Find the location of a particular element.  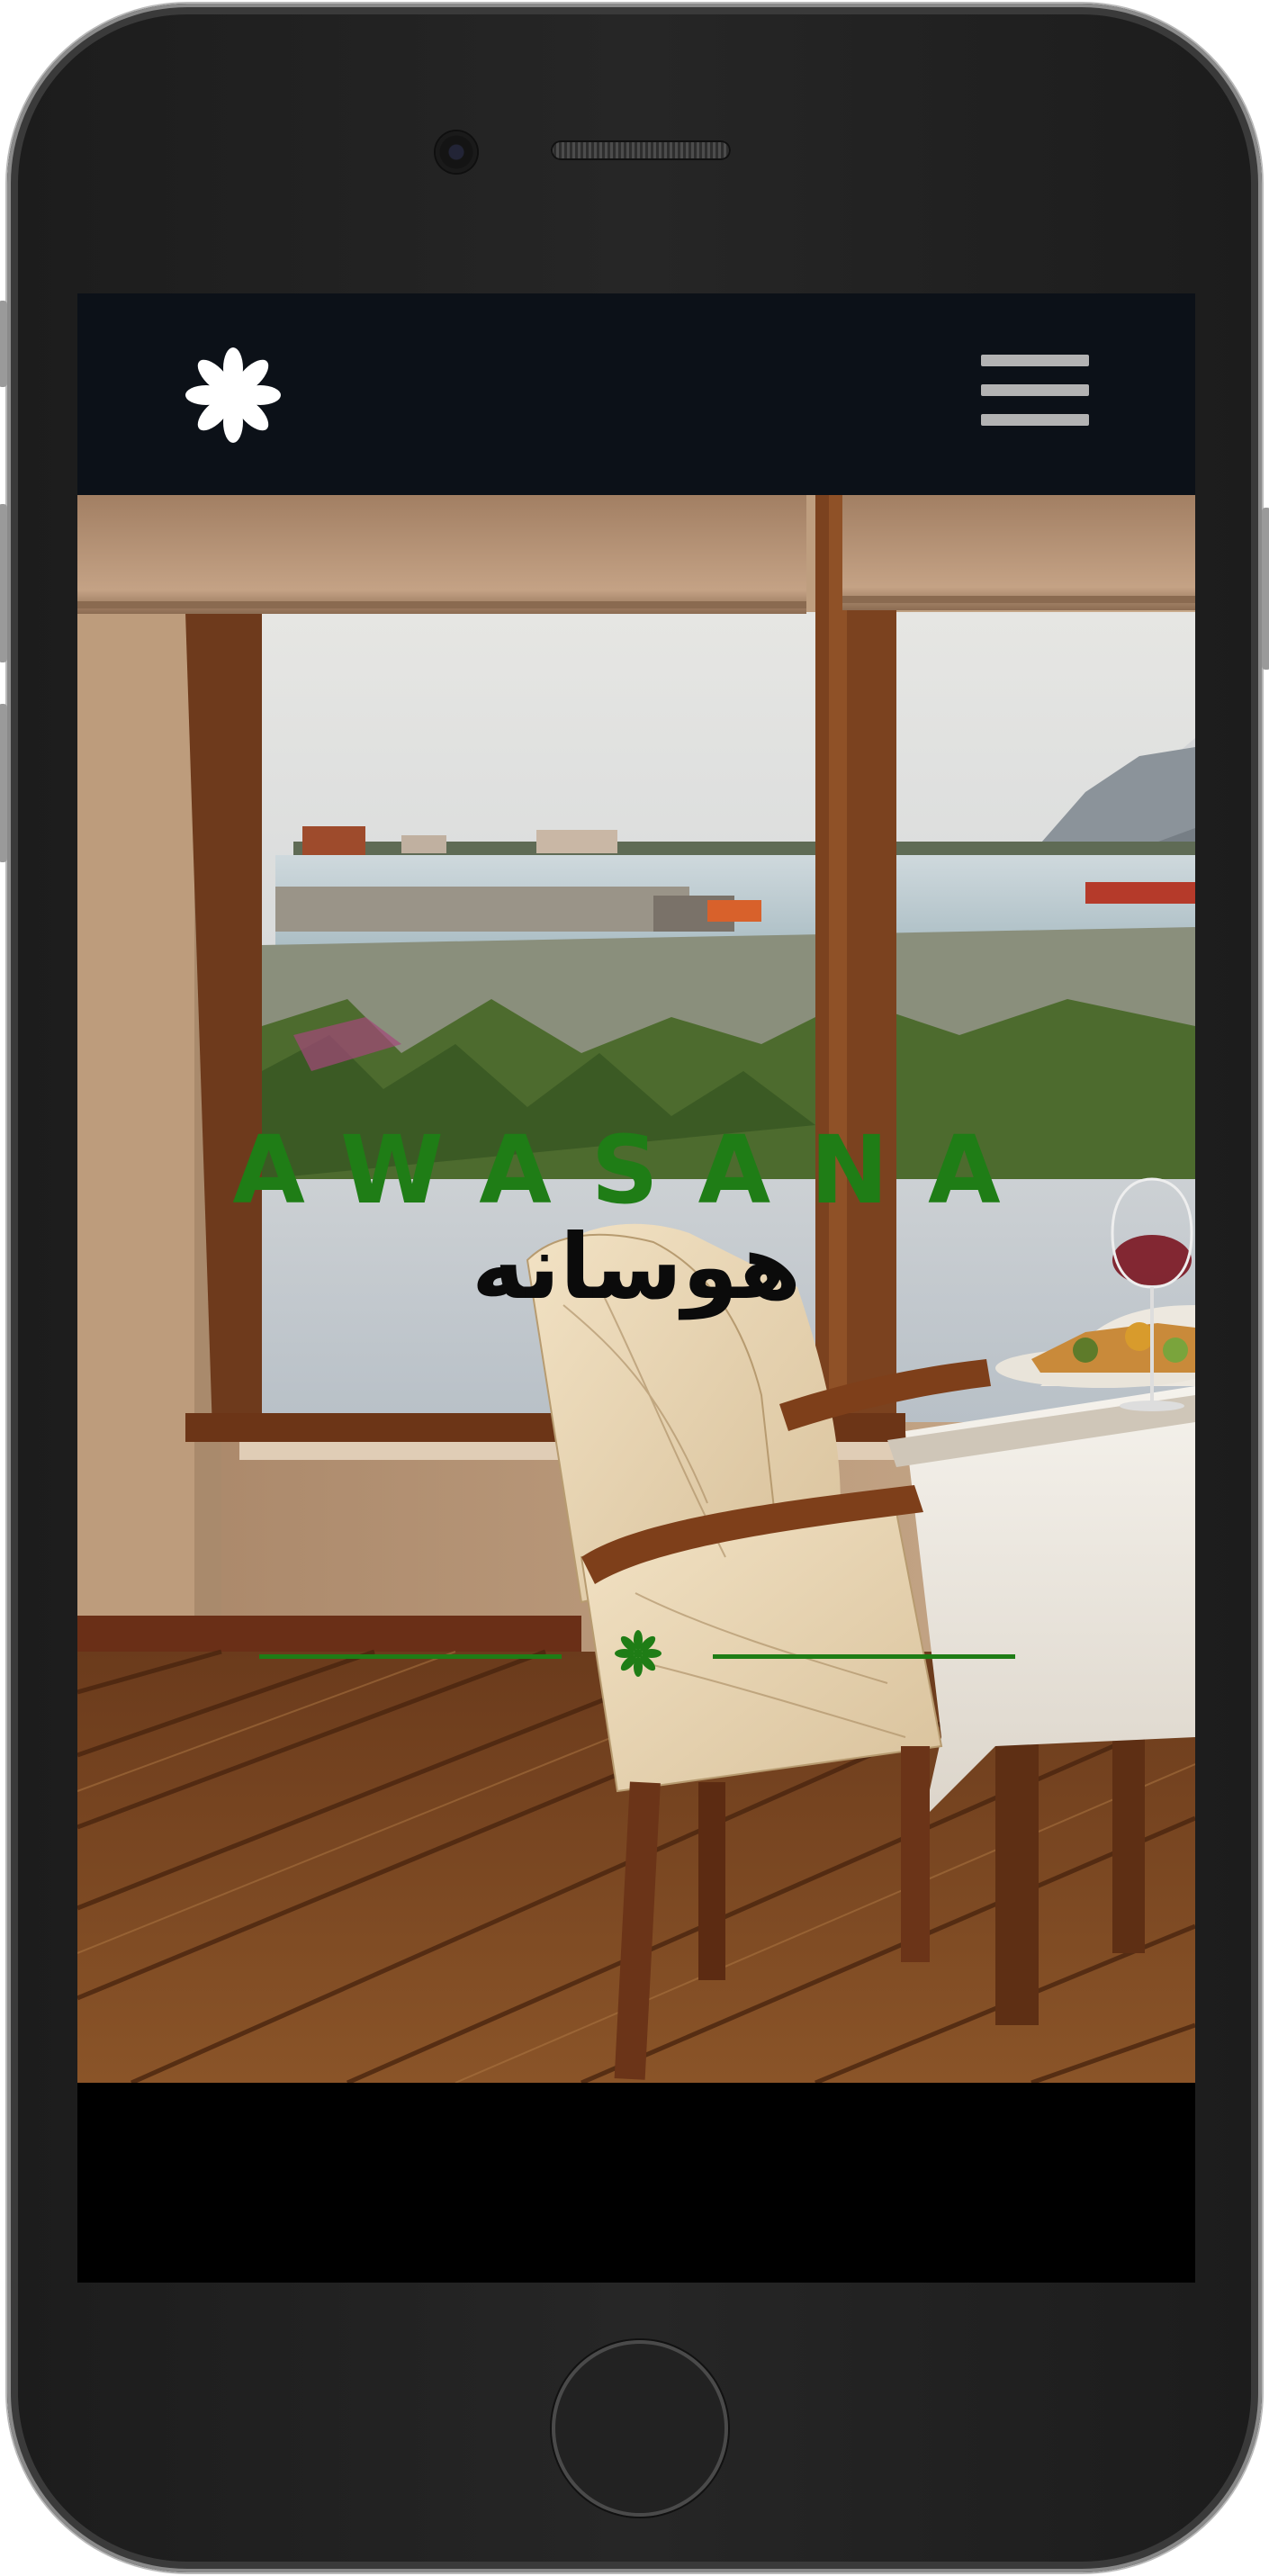

bottom-bar is located at coordinates (636, 2183).